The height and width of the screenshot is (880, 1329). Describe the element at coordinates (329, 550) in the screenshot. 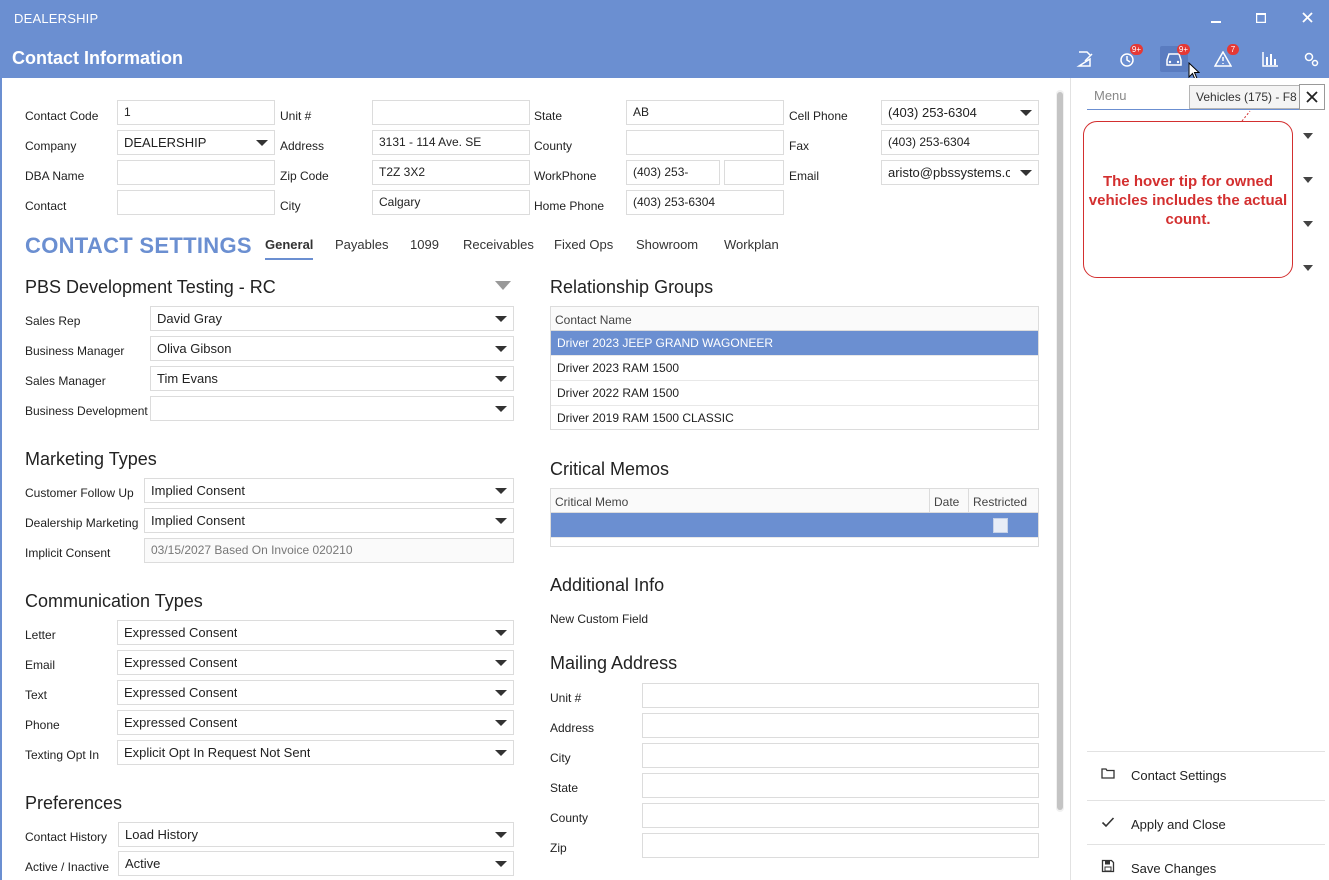

I see `implicit-consent-field: 03/15/2027 Based On Invoice 020210` at that location.